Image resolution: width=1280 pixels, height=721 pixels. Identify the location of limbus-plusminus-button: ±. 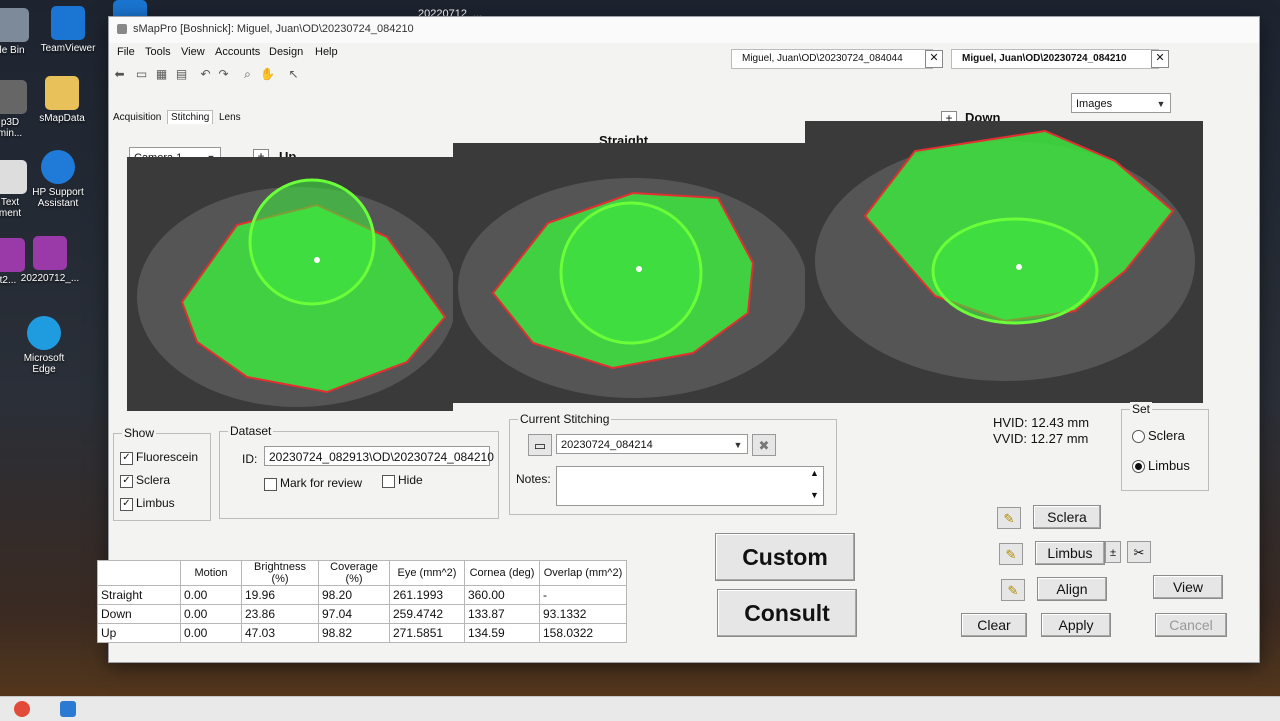
(1113, 552).